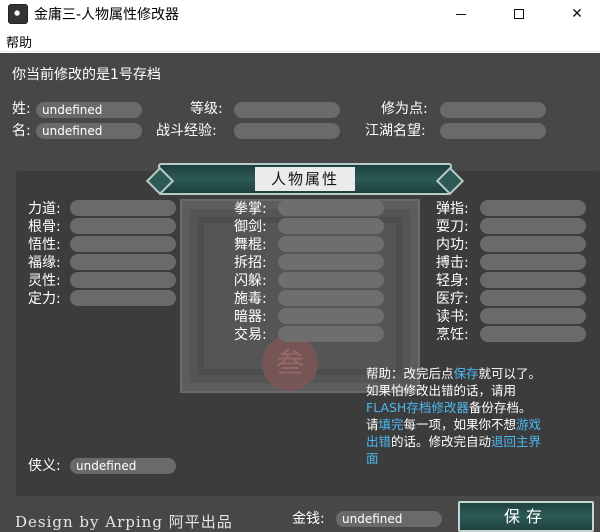  I want to click on cultivation-label: 修为点:, so click(404, 109).